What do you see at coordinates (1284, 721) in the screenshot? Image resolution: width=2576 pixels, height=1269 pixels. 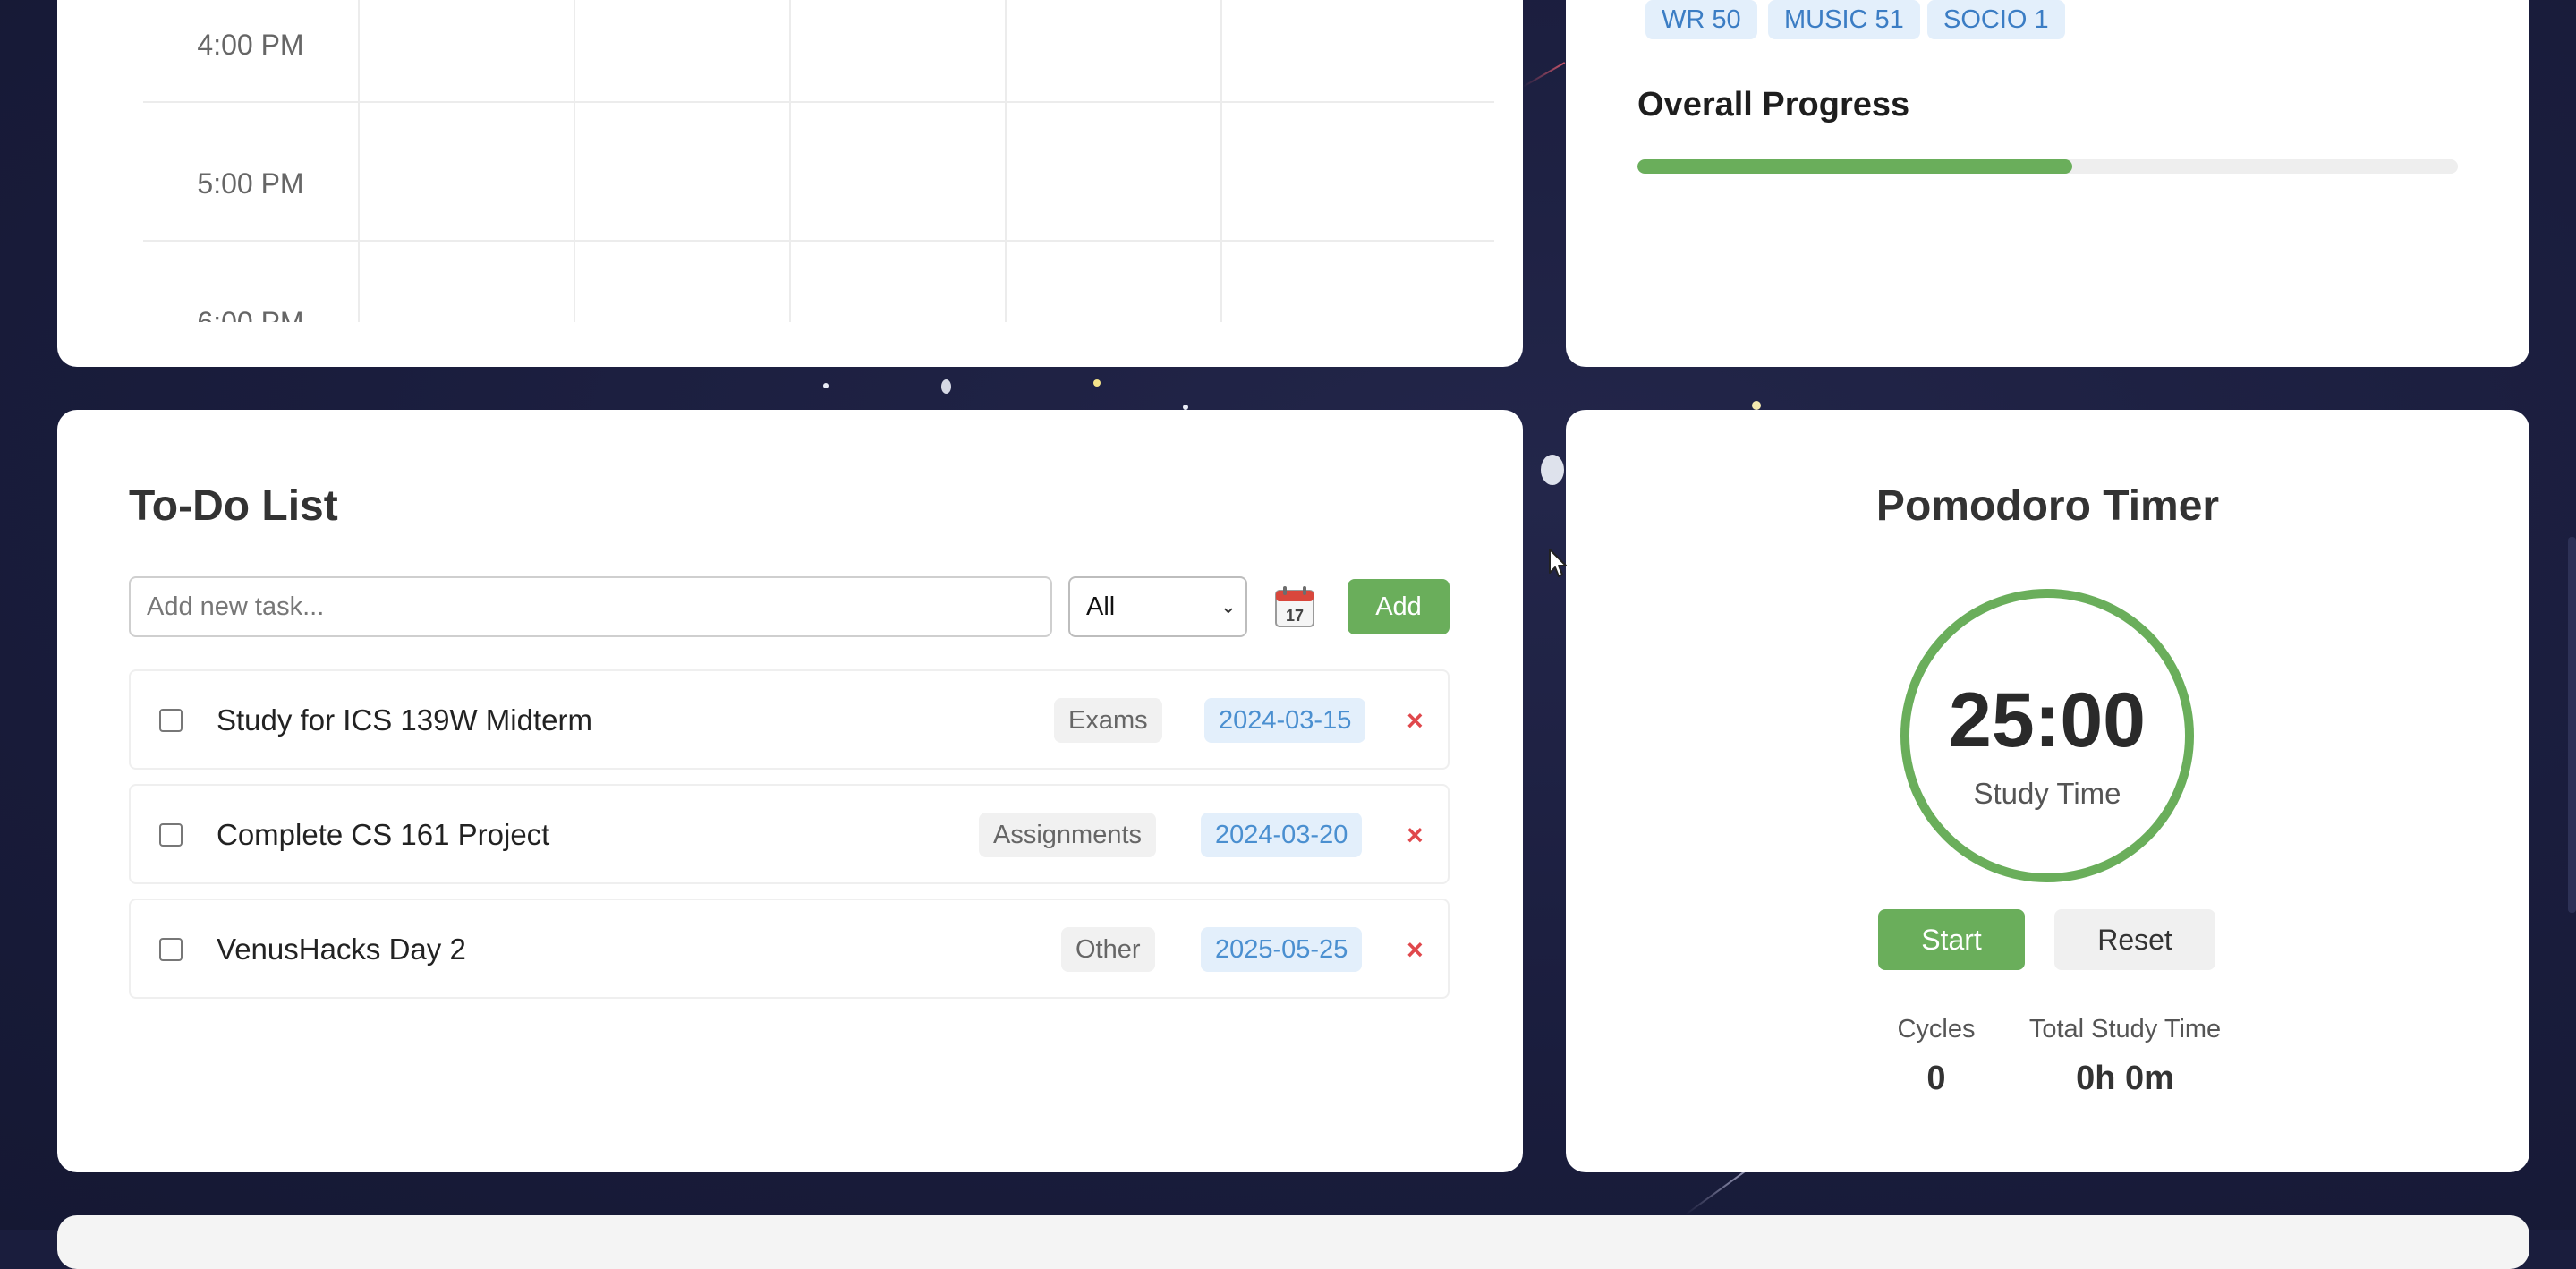 I see `todo-date-badge: 2024-03-15` at bounding box center [1284, 721].